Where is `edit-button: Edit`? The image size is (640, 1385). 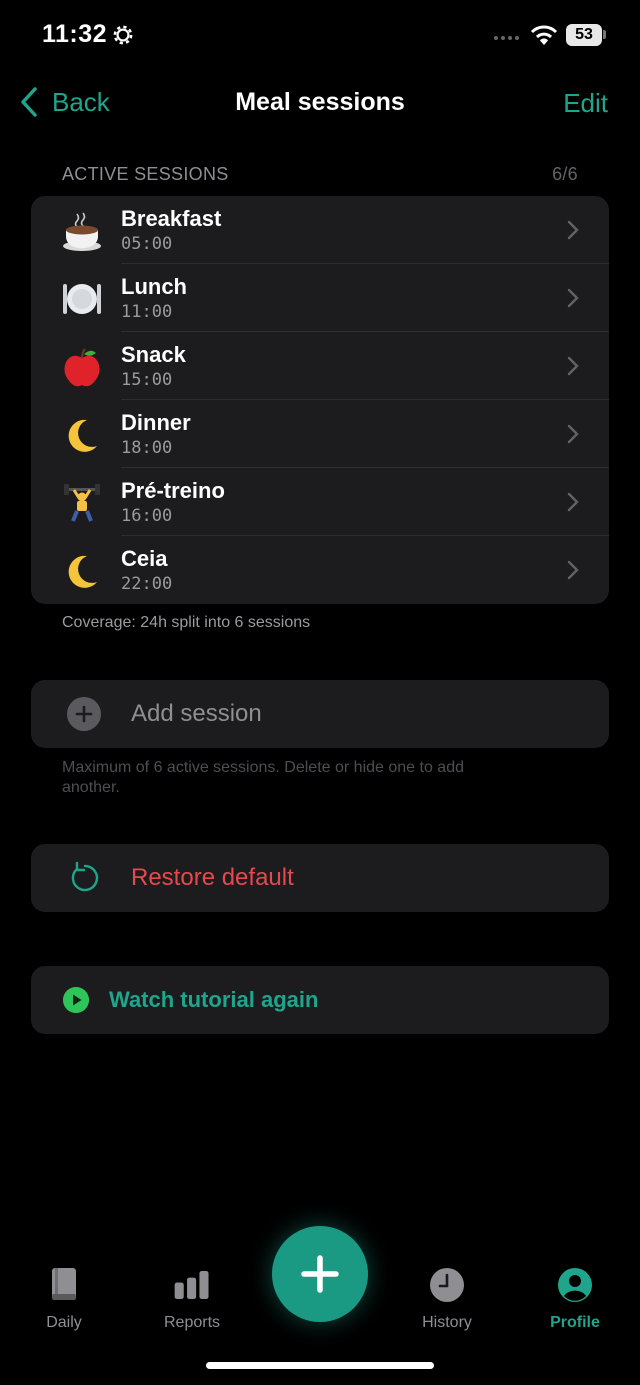 edit-button: Edit is located at coordinates (585, 103).